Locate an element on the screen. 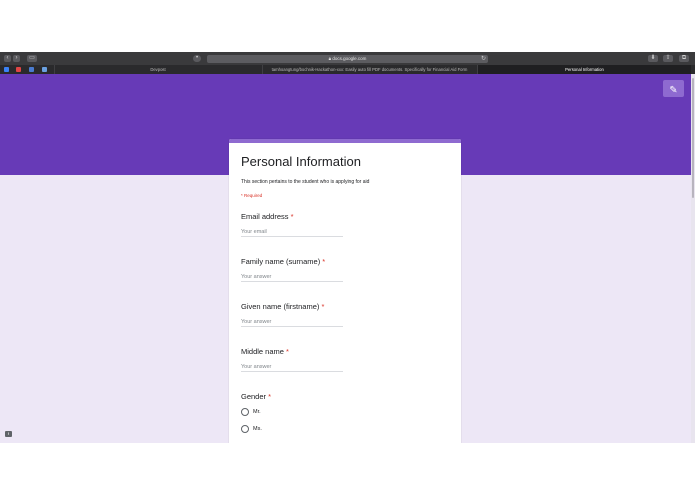 The height and width of the screenshot is (494, 695). given-name-field is located at coordinates (292, 322).